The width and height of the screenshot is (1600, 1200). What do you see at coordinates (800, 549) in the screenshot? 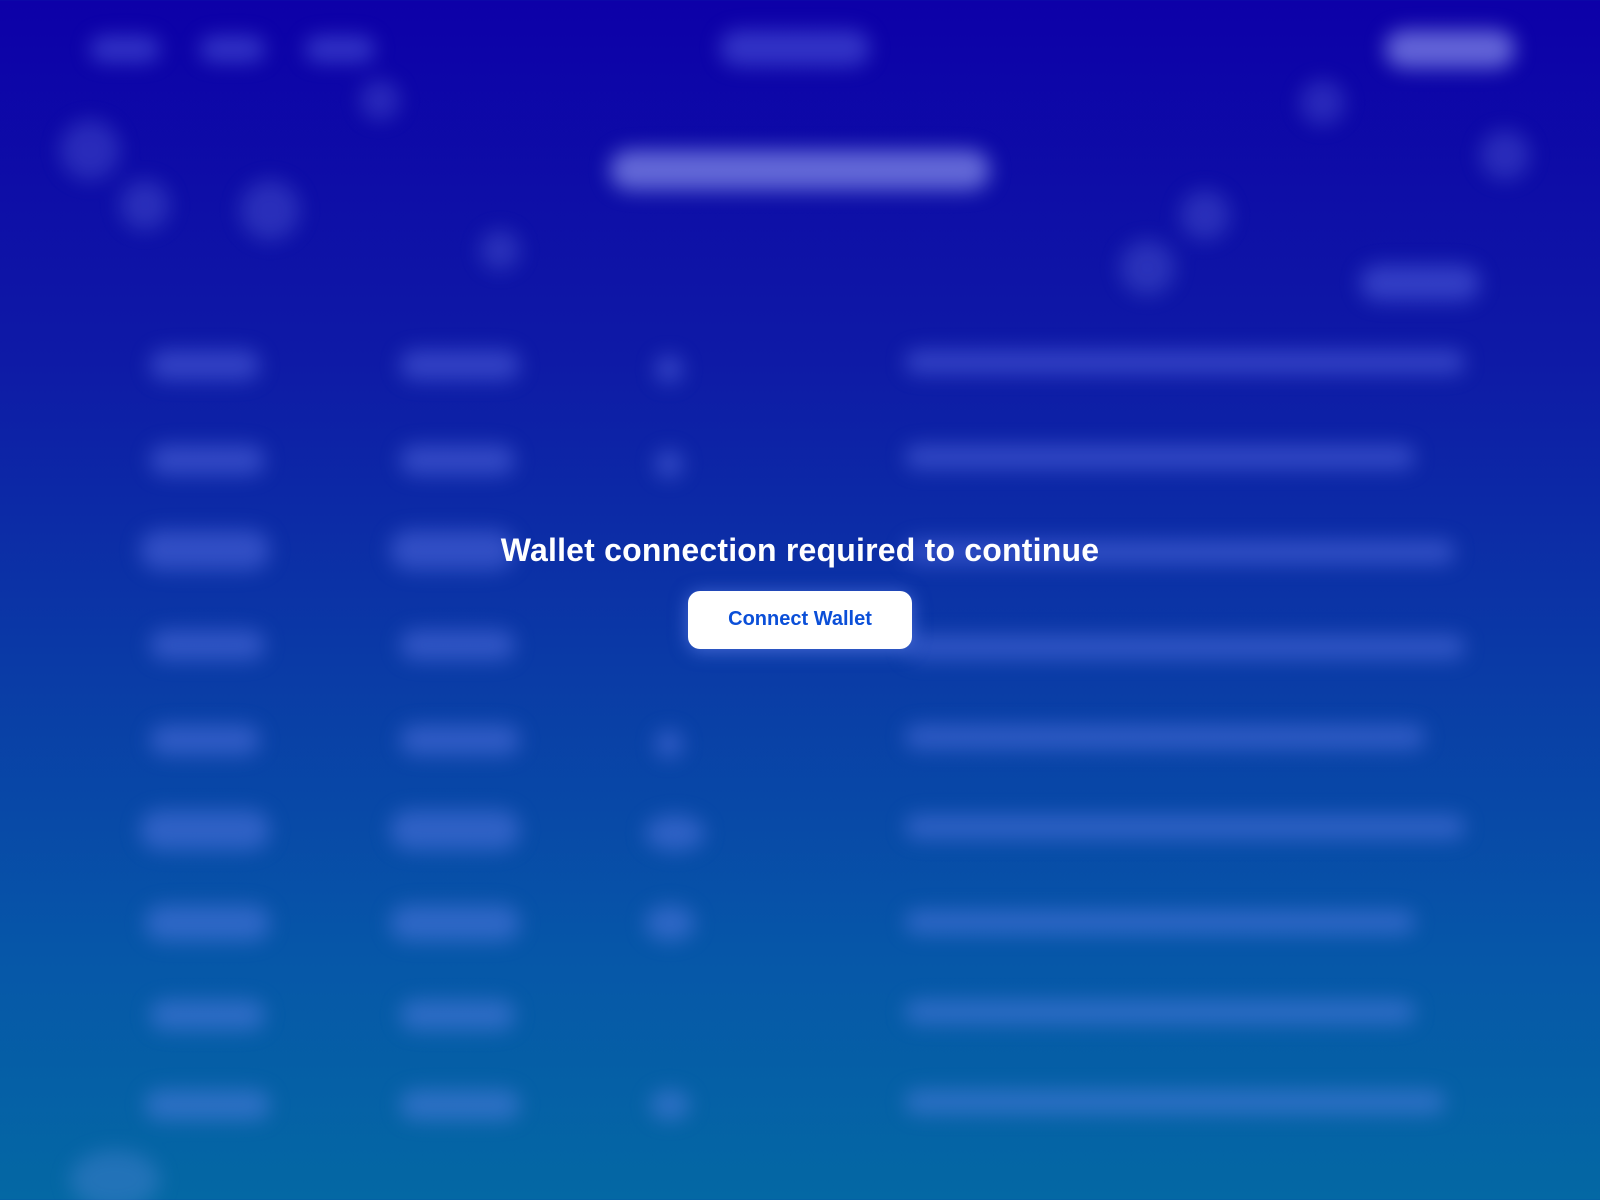
I see `wallet-required-message: Wallet connection required to continue` at bounding box center [800, 549].